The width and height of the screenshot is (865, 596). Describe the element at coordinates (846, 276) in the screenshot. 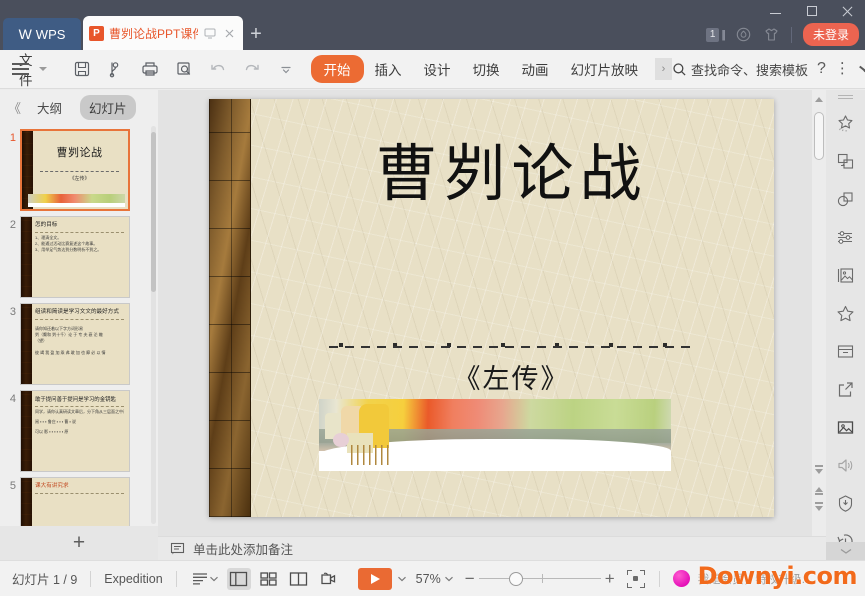

I see `picture-frame-icon` at that location.